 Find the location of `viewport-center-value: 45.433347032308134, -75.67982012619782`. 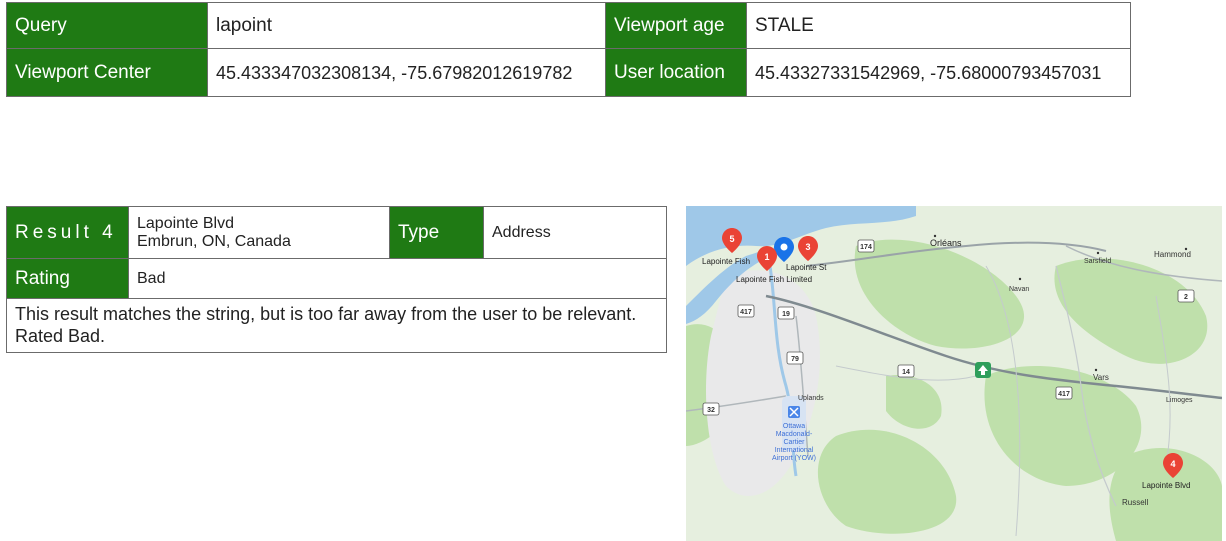

viewport-center-value: 45.433347032308134, -75.67982012619782 is located at coordinates (406, 72).